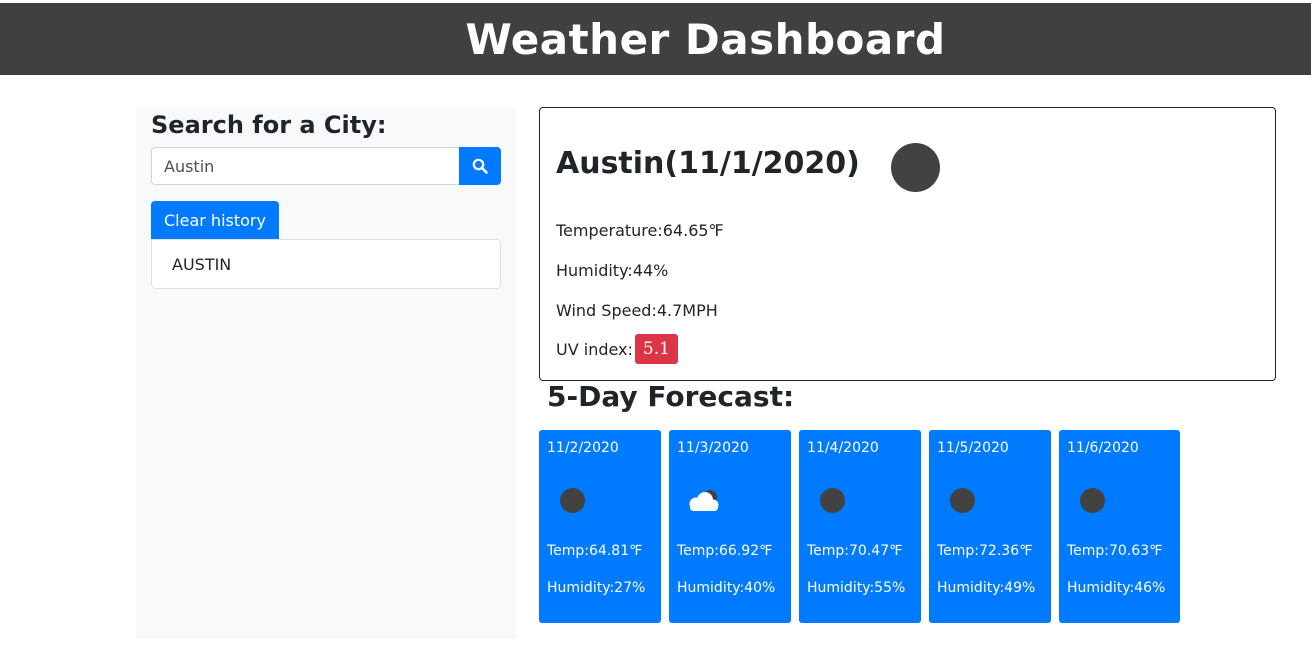  I want to click on city-search-input, so click(305, 166).